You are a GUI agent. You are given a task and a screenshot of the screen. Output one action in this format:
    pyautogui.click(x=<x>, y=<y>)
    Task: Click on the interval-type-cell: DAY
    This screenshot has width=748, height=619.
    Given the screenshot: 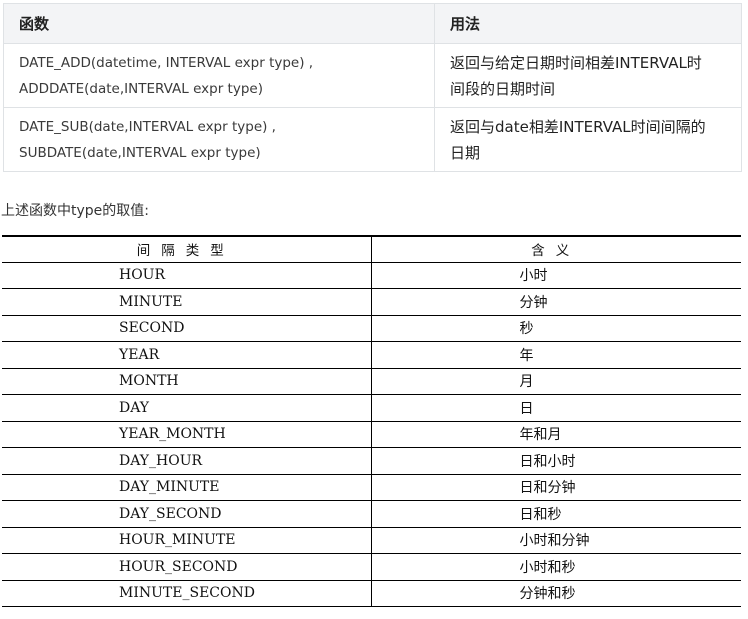 What is the action you would take?
    pyautogui.click(x=187, y=408)
    